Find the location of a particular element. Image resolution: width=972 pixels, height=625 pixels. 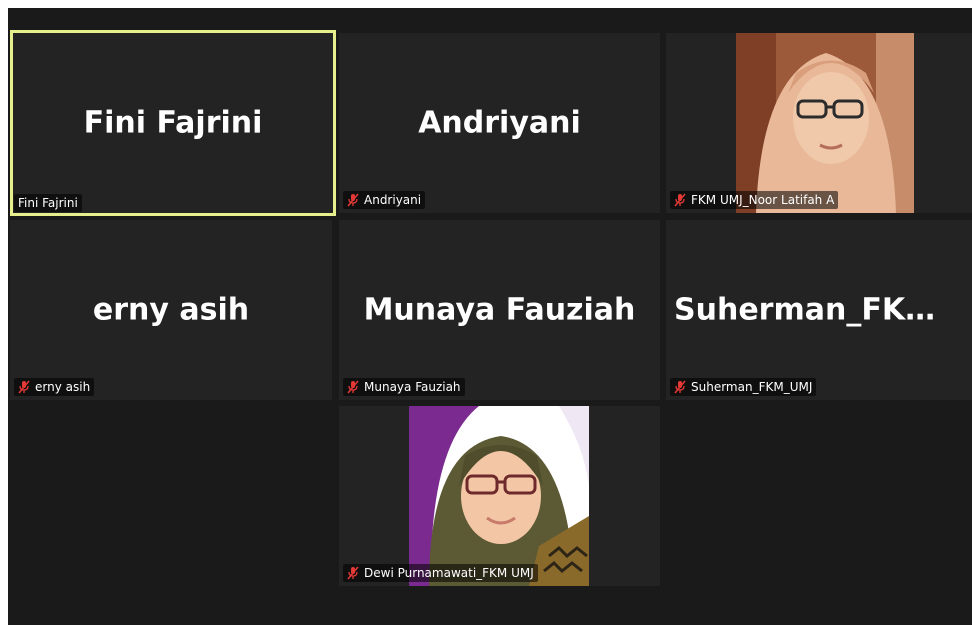

participant-label-text: Dewi Purnamawati_FKM UMJ is located at coordinates (449, 573).